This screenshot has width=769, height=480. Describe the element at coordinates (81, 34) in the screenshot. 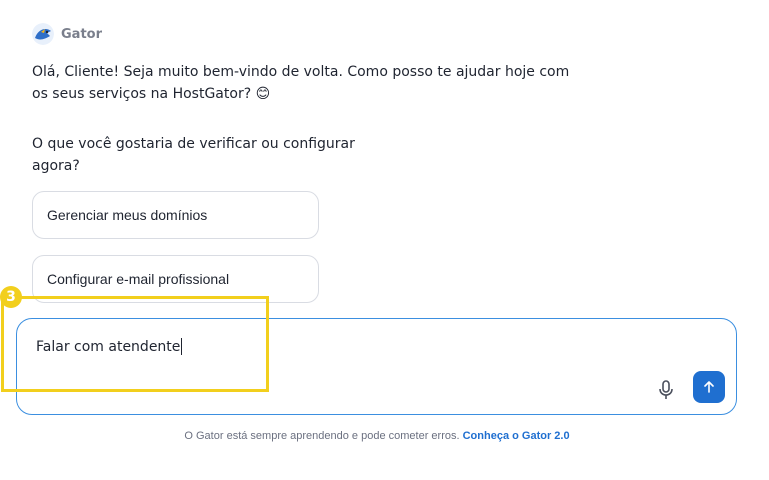

I see `assistant-name: Gator` at that location.